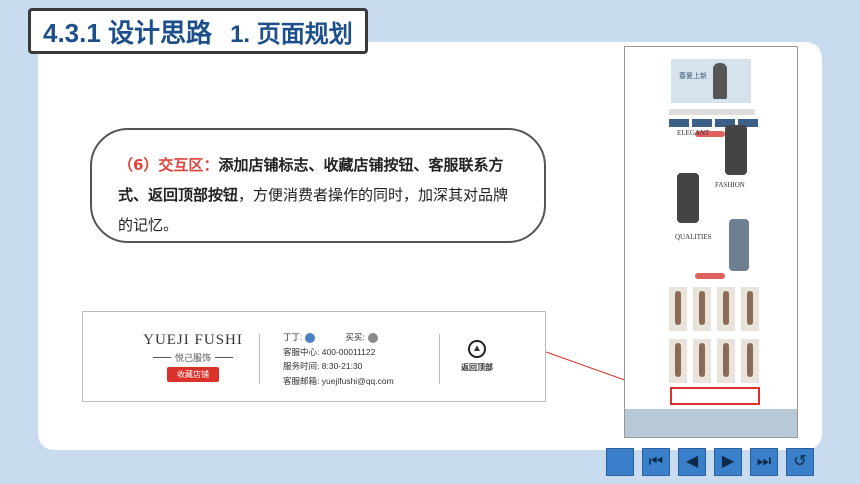 This screenshot has height=484, width=860. I want to click on section-title: 4.3.1 设计思路 1. 页面规划, so click(198, 31).